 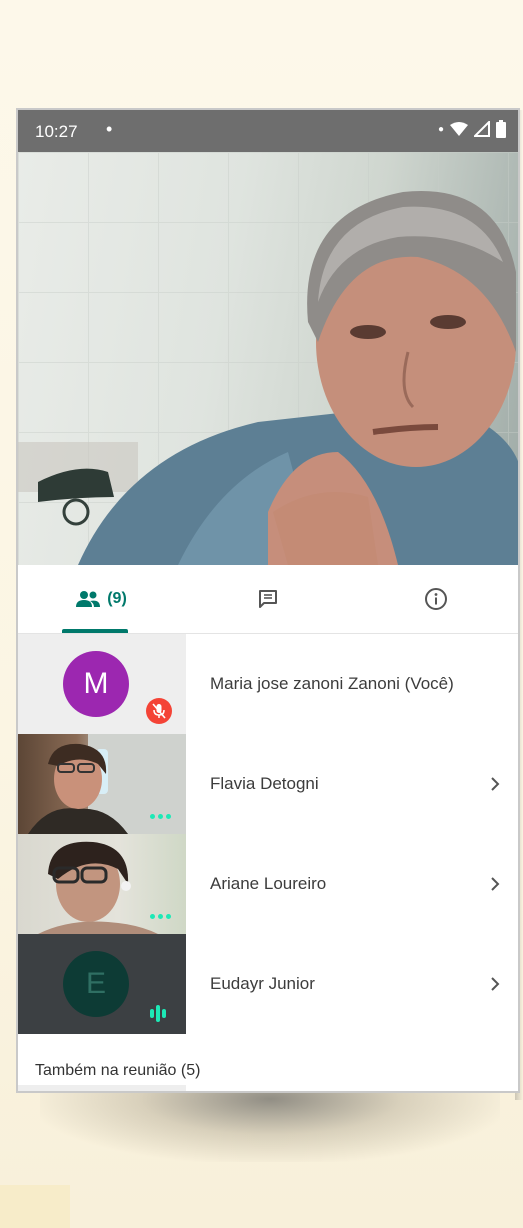 I want to click on tab-info, so click(x=435, y=599).